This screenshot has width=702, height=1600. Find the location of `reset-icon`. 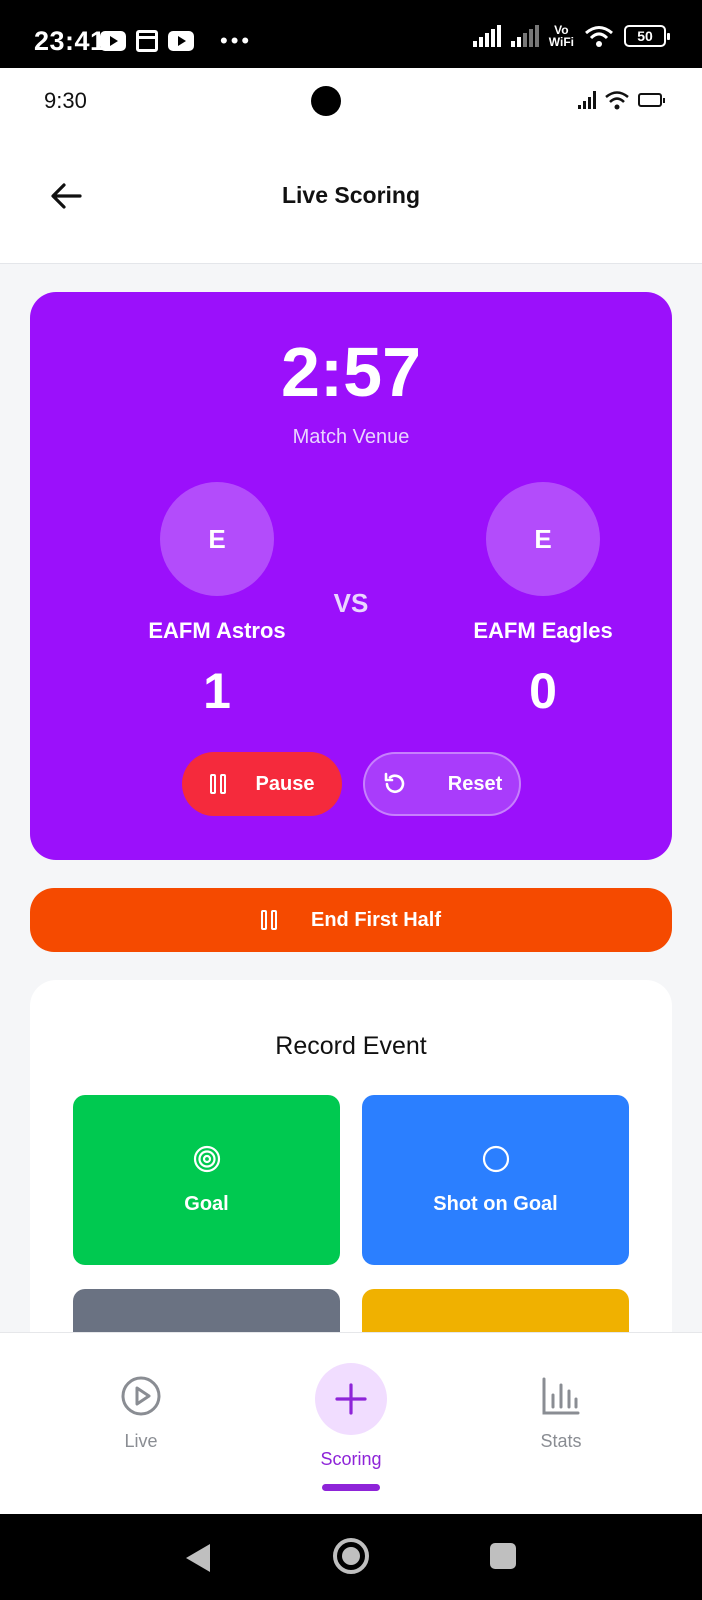

reset-icon is located at coordinates (394, 782).